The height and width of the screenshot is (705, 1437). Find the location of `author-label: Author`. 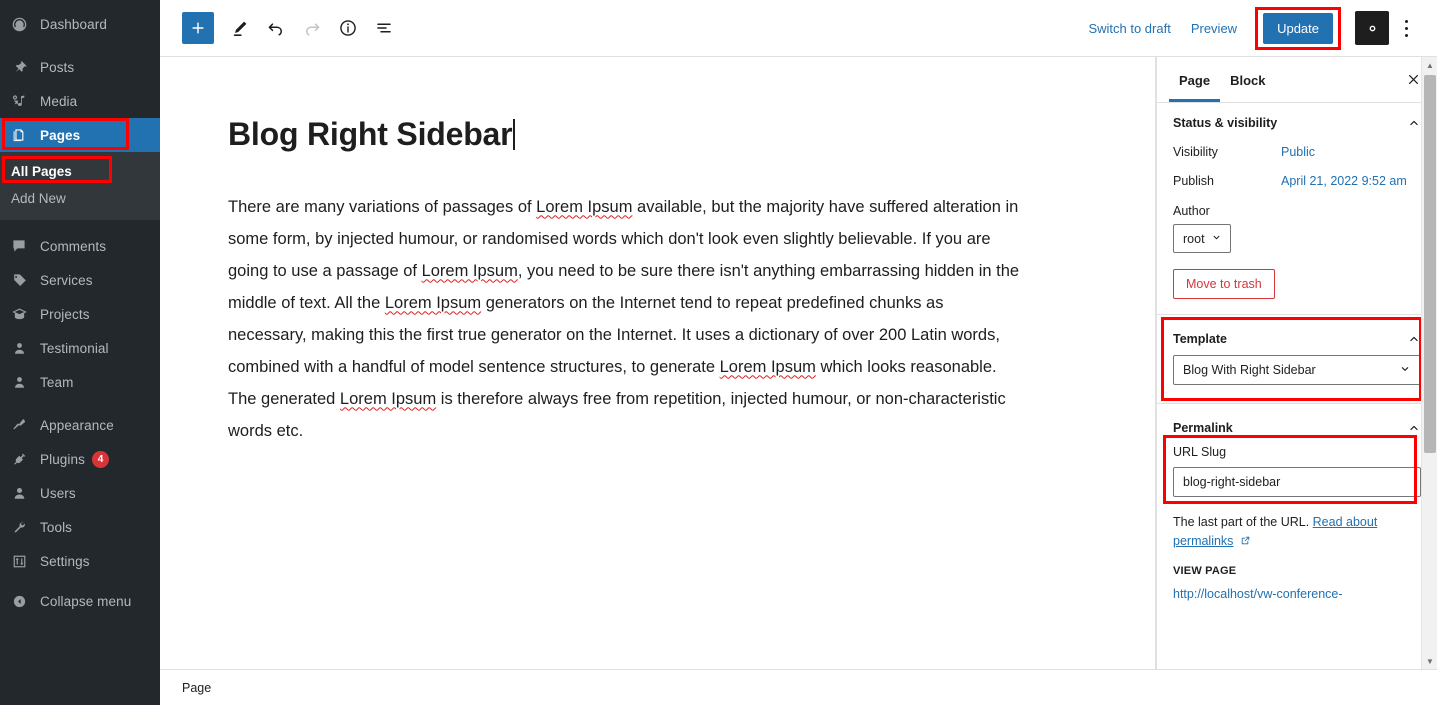

author-label: Author is located at coordinates (1191, 211).